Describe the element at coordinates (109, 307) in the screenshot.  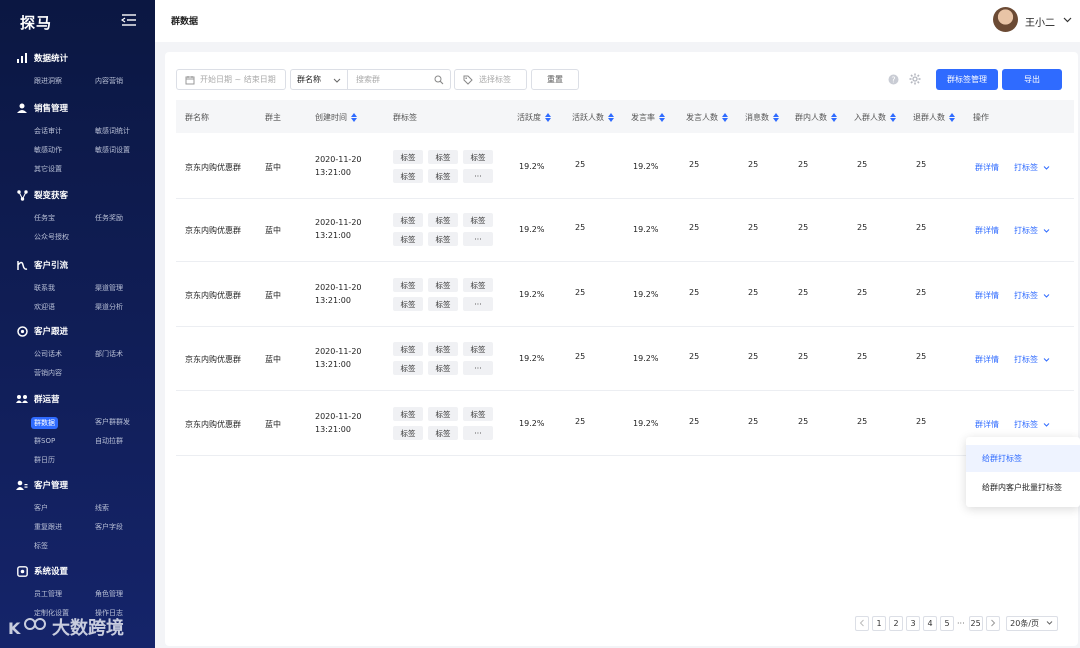
I see `sidebar-item: 渠道分析` at that location.